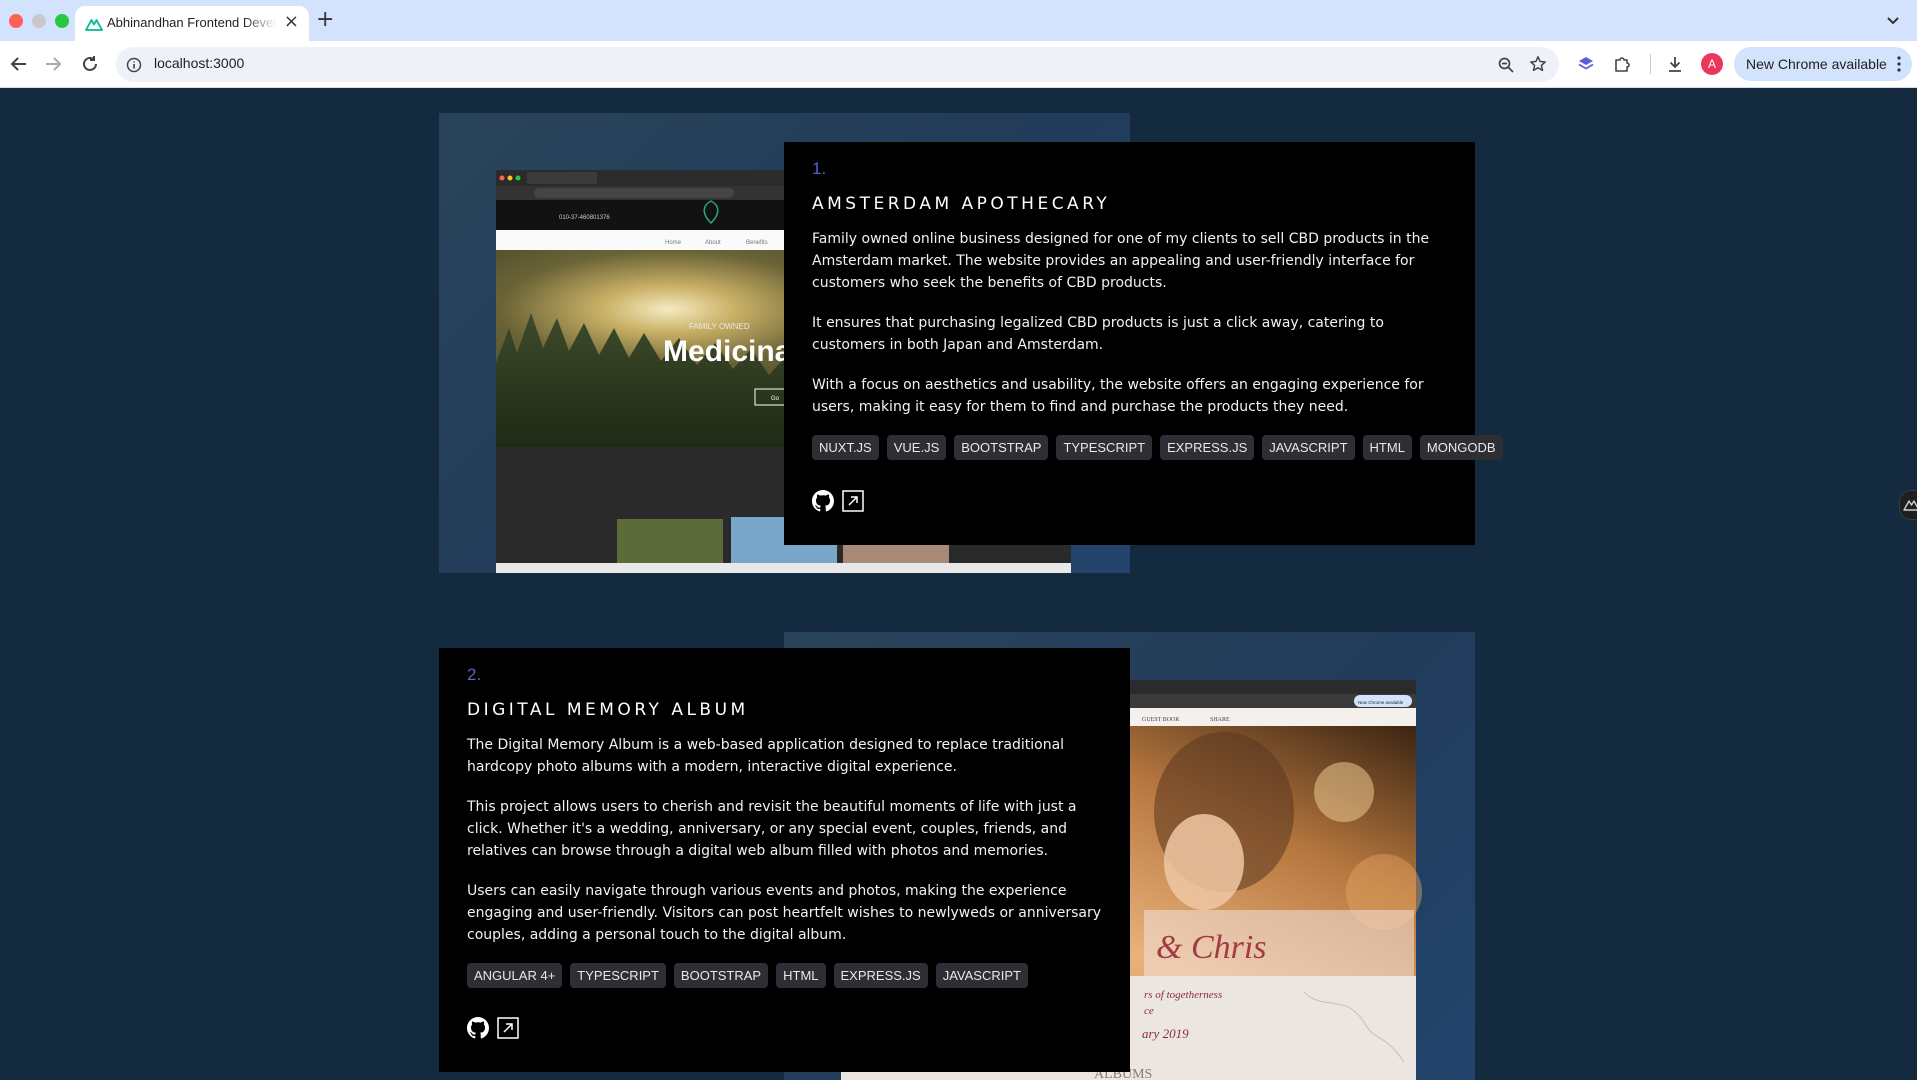 This screenshot has width=1917, height=1080. What do you see at coordinates (19, 64) in the screenshot?
I see `back-arrow-icon` at bounding box center [19, 64].